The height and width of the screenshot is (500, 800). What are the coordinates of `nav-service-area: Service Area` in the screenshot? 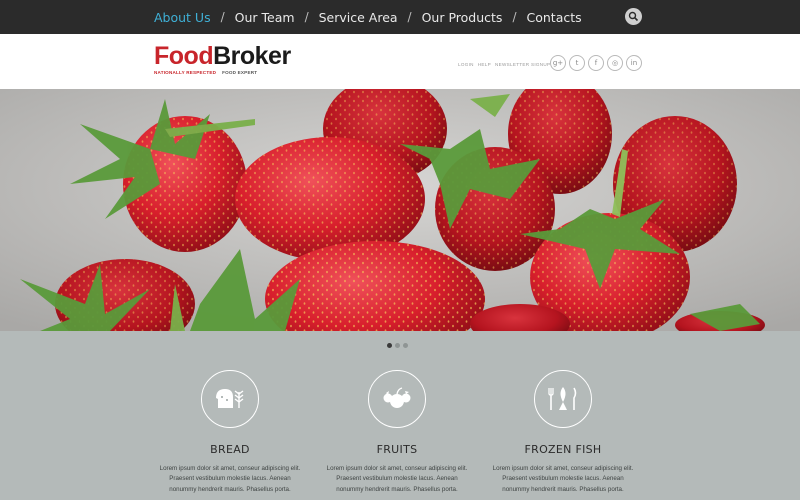 It's located at (358, 17).